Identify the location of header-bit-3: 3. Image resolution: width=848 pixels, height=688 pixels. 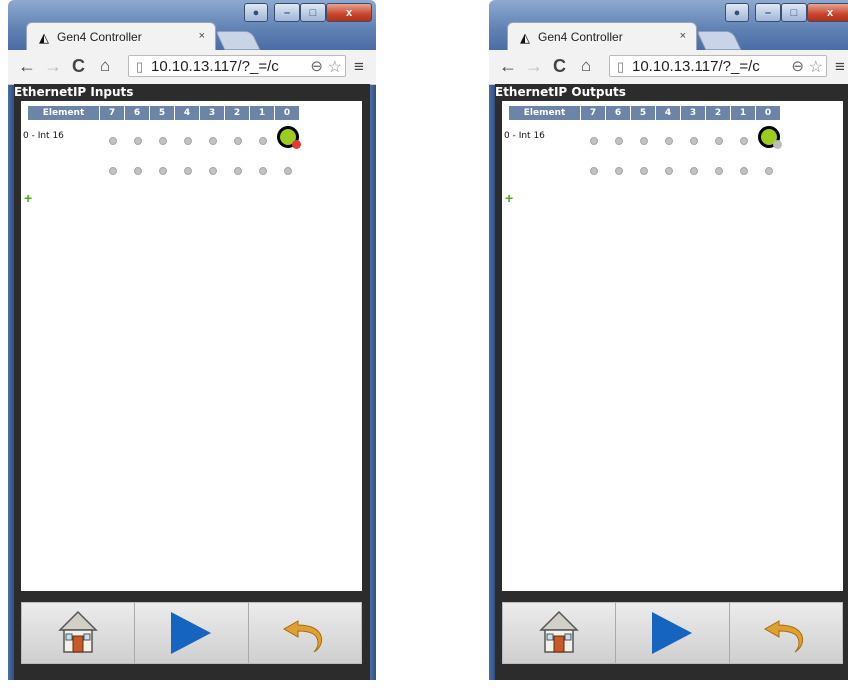
(693, 113).